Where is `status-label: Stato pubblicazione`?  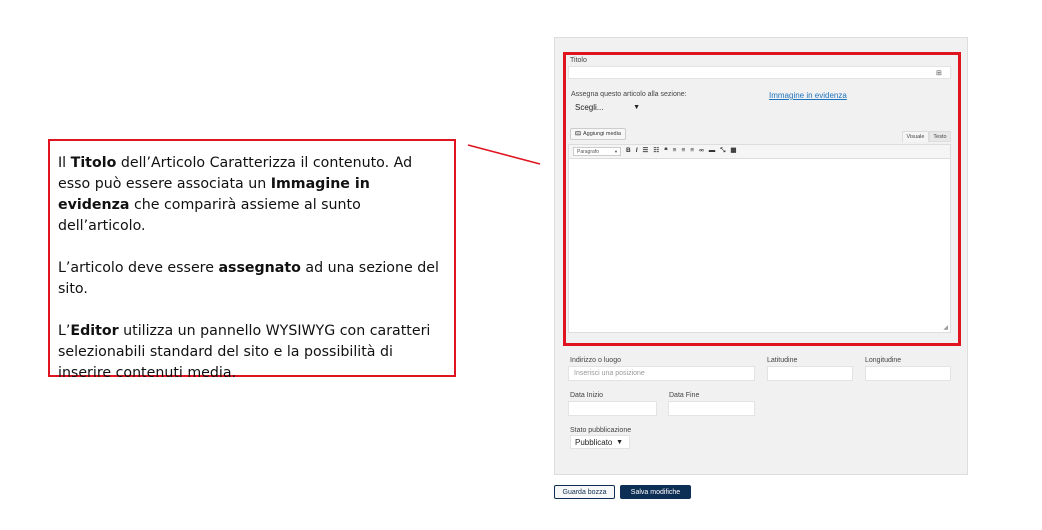
status-label: Stato pubblicazione is located at coordinates (601, 430).